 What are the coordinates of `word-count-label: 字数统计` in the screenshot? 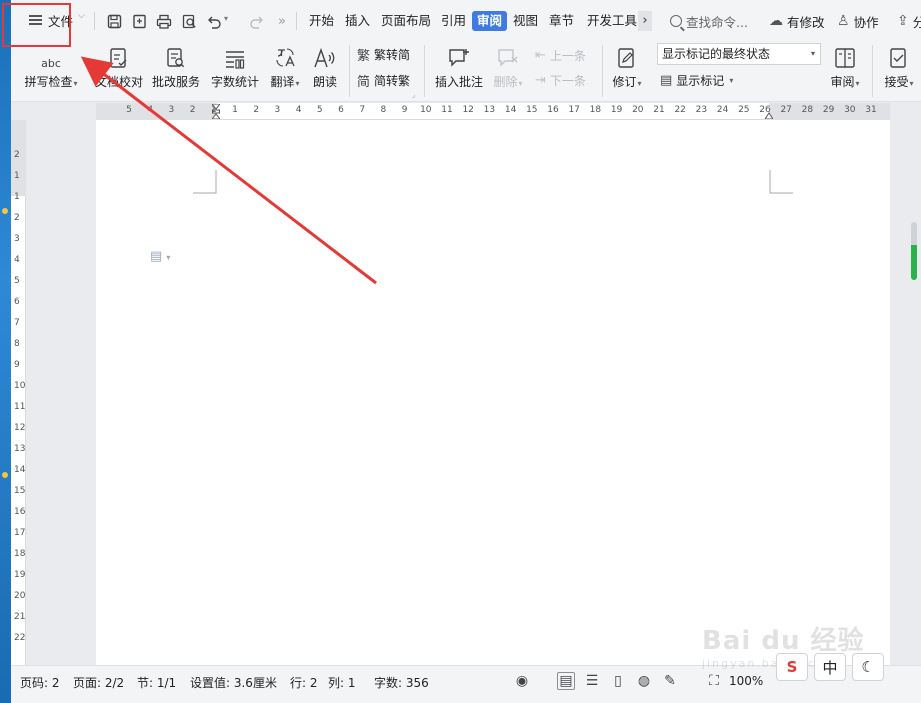 It's located at (234, 82).